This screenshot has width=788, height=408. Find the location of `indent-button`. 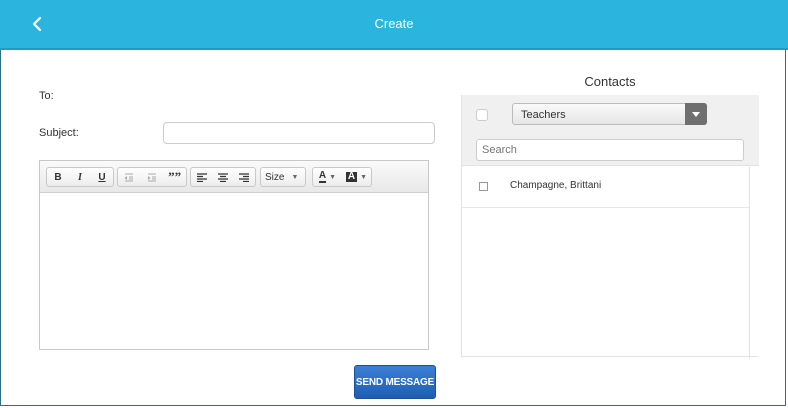

indent-button is located at coordinates (152, 177).